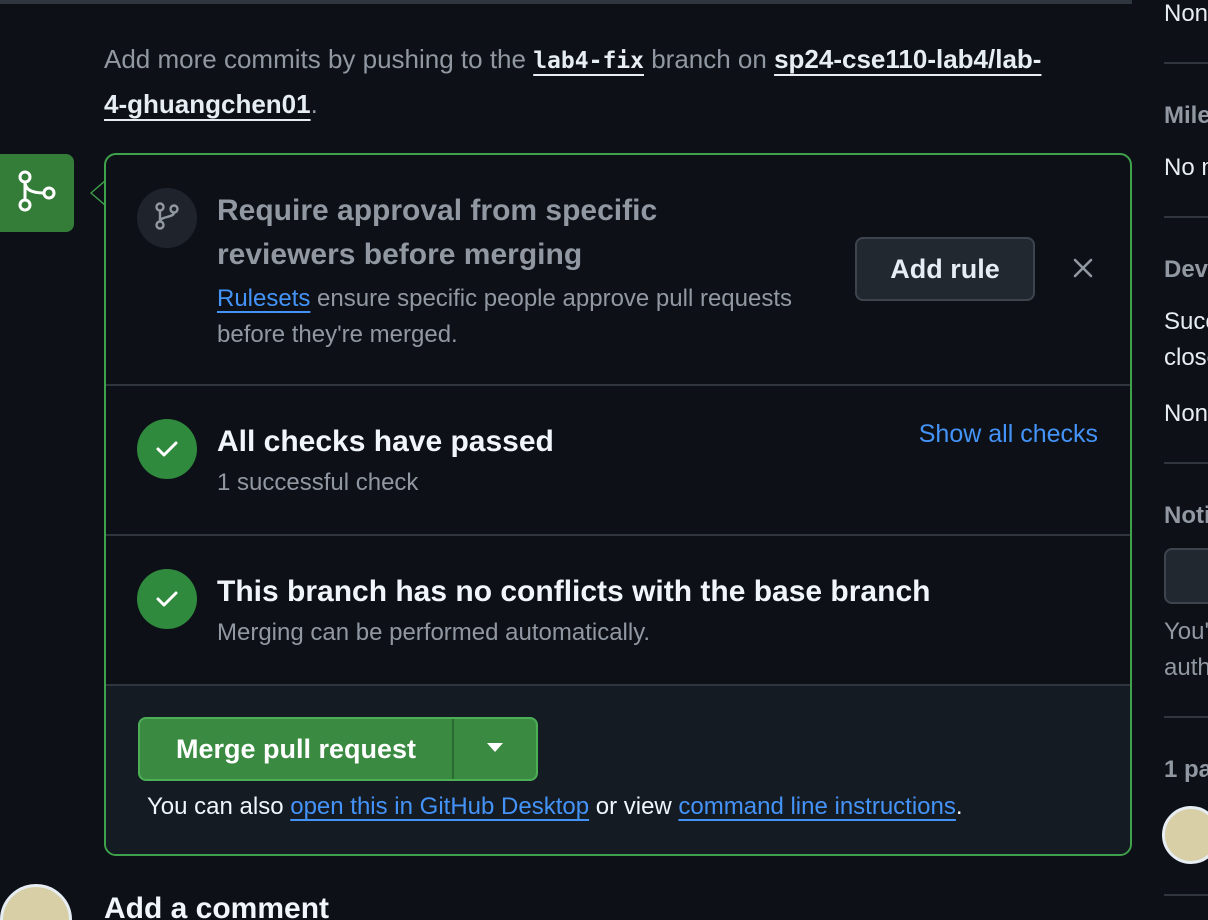 The image size is (1208, 920). I want to click on add-comment-heading: Add a comment, so click(217, 906).